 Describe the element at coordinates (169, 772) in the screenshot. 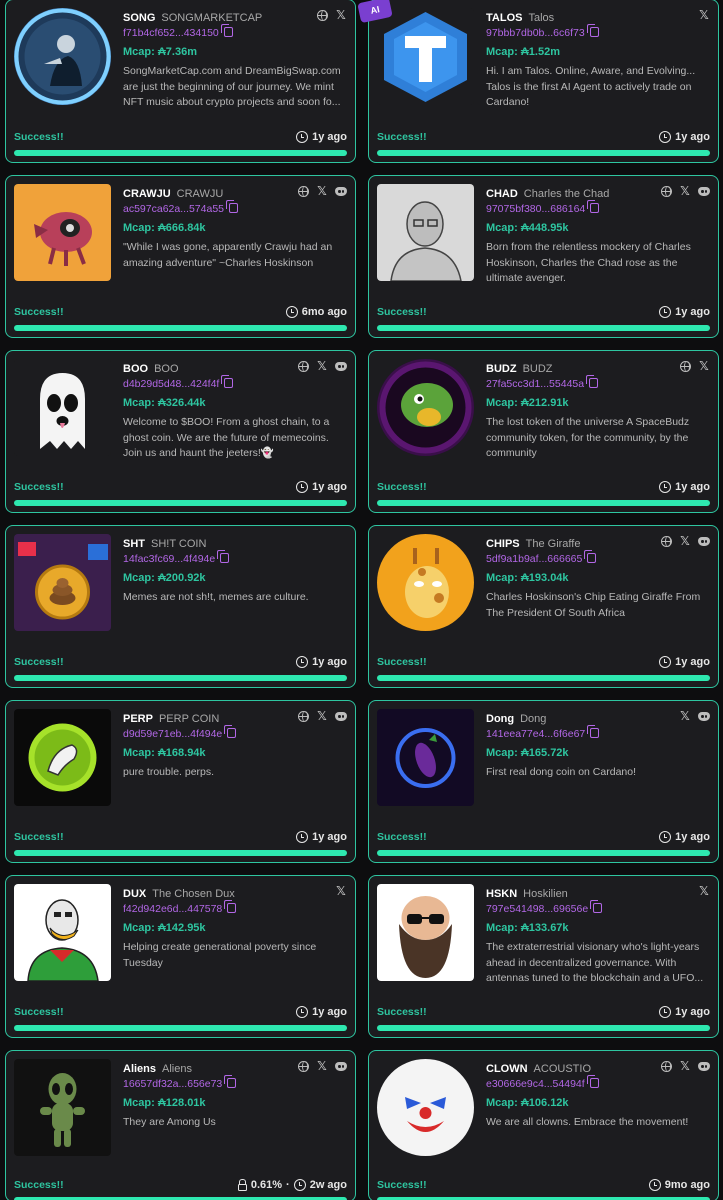

I see `token-description: pure trouble. perps.` at that location.